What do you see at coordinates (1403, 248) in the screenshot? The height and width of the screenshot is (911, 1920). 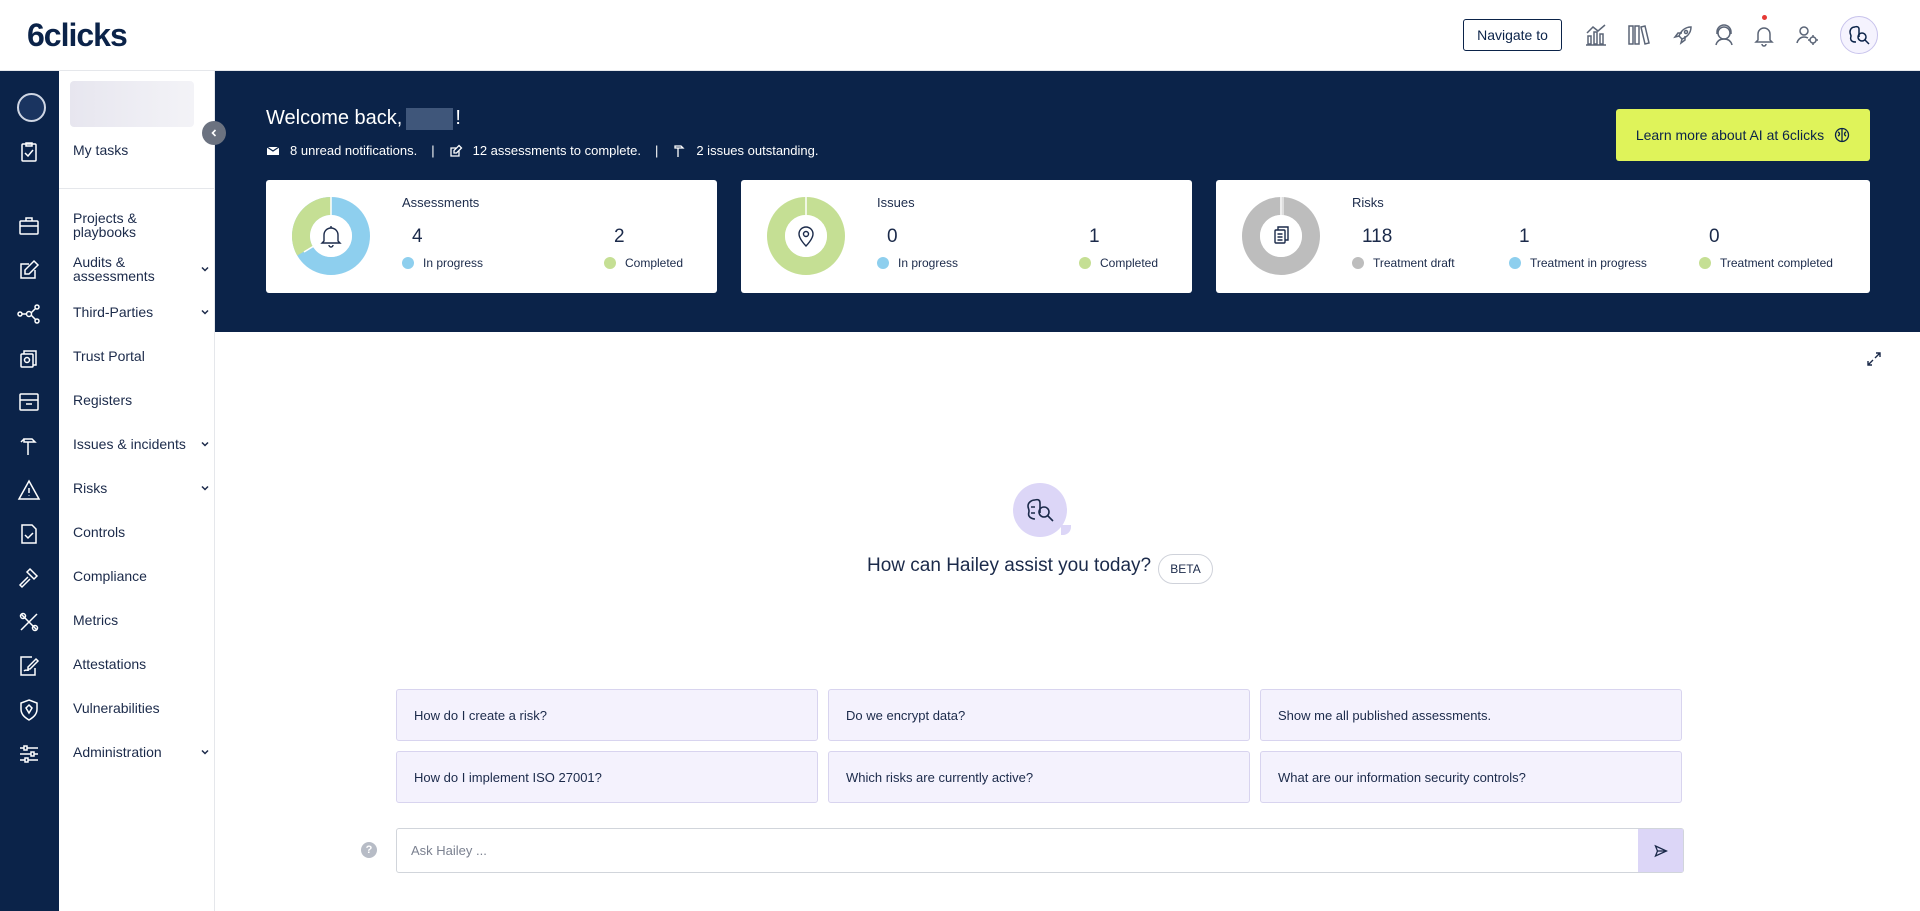 I see `risks-treatment-draft-metric: 118 Treatment draft` at bounding box center [1403, 248].